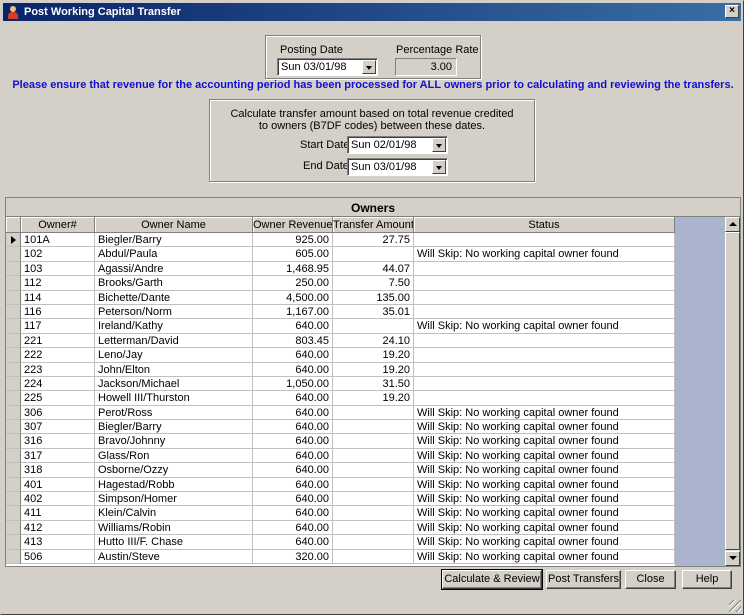  I want to click on column-header-owner-name: Owner Name, so click(174, 225).